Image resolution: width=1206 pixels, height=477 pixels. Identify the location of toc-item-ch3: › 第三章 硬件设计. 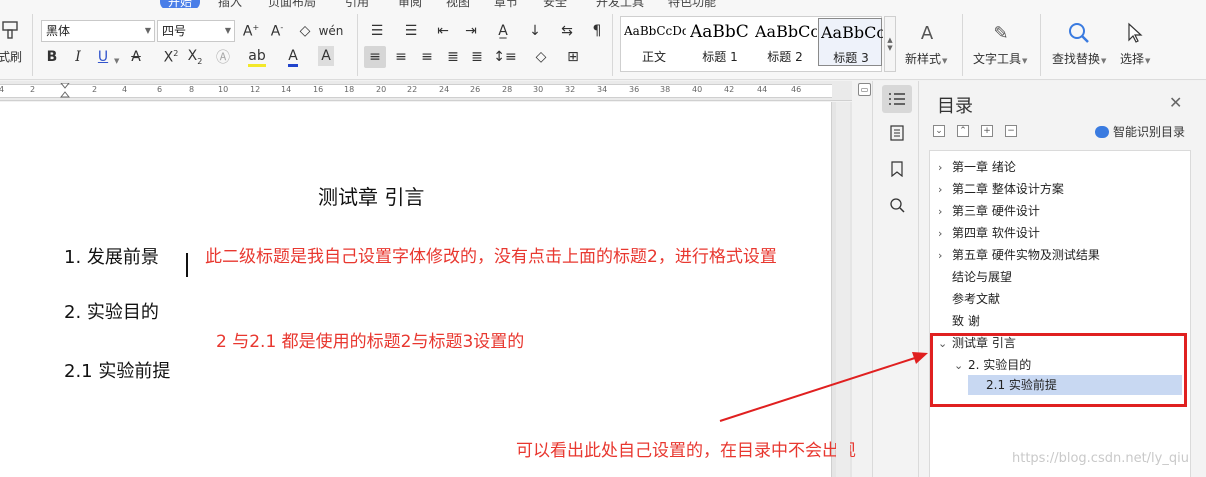
(989, 211).